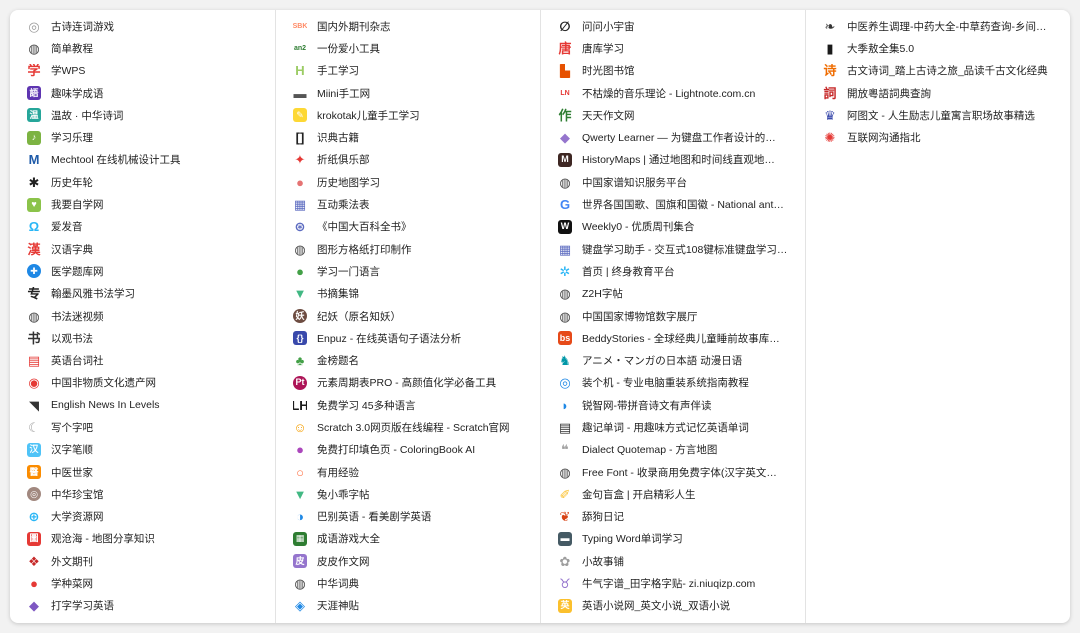 The width and height of the screenshot is (1080, 633). What do you see at coordinates (938, 48) in the screenshot?
I see `bookmark-item: ▮ 大季敖全集5.0` at bounding box center [938, 48].